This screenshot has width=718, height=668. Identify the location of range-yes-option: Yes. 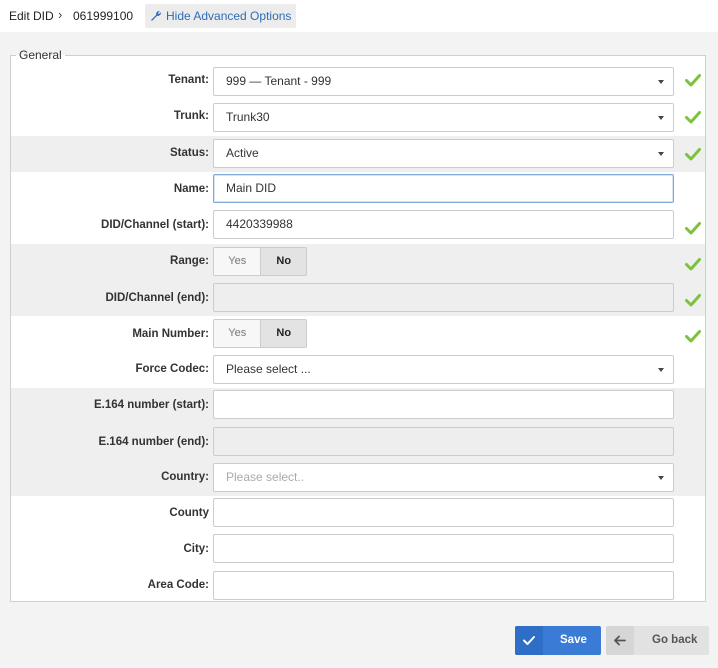
(237, 261).